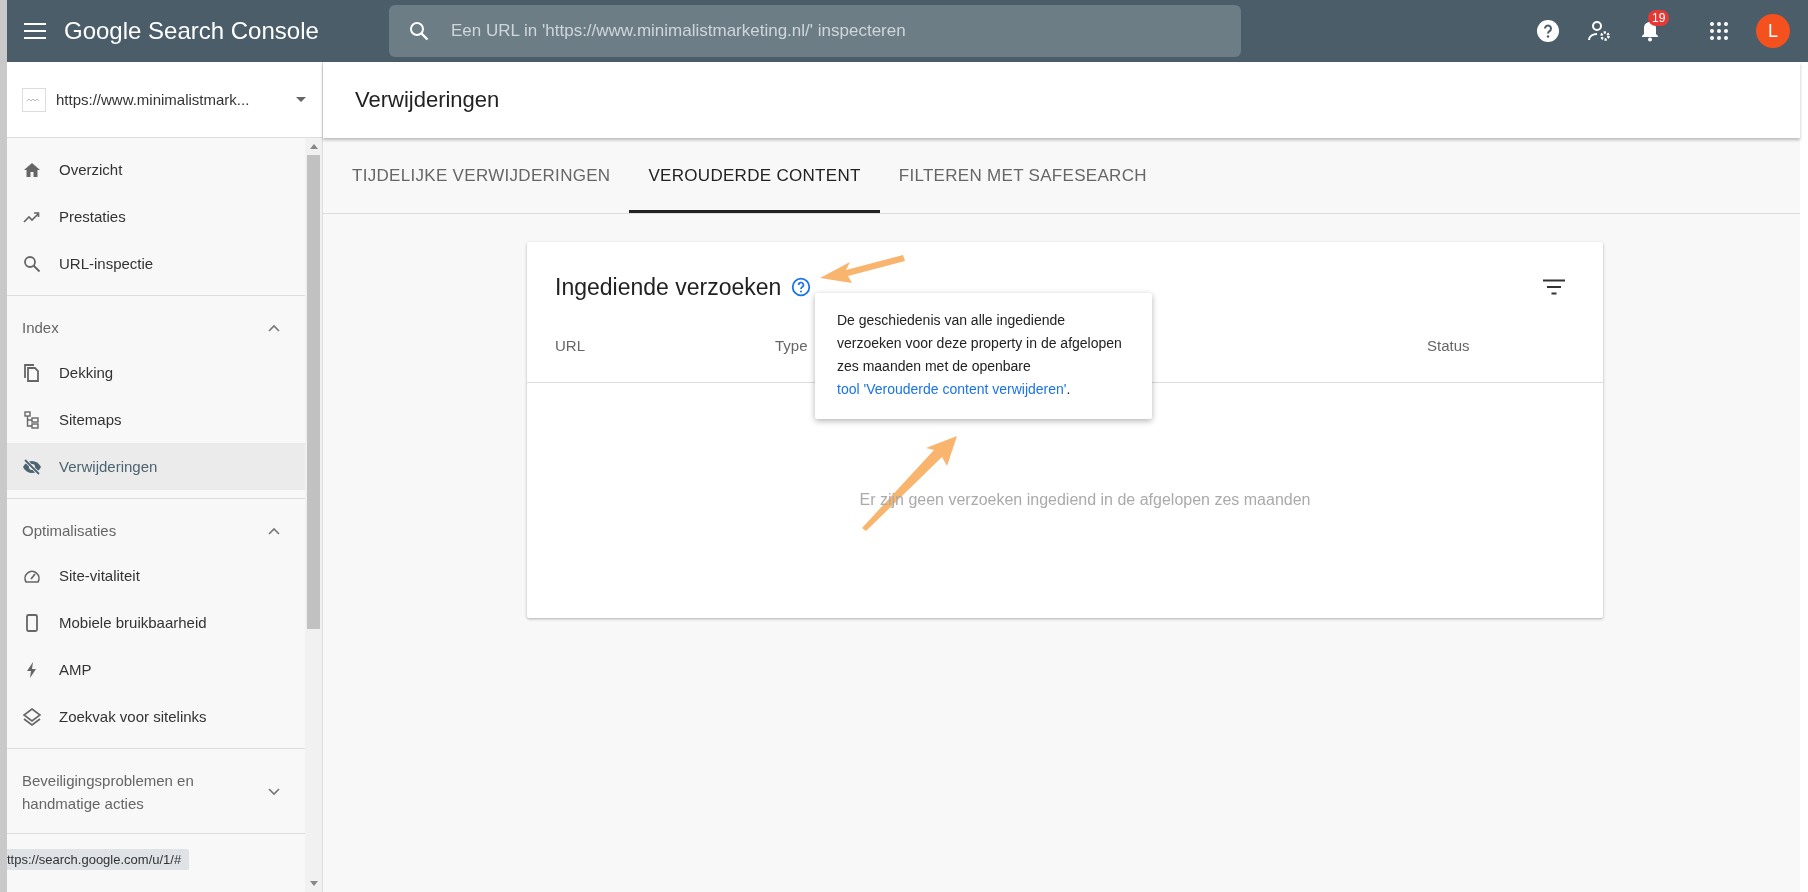 This screenshot has width=1808, height=892. I want to click on chevron-down-icon, so click(274, 792).